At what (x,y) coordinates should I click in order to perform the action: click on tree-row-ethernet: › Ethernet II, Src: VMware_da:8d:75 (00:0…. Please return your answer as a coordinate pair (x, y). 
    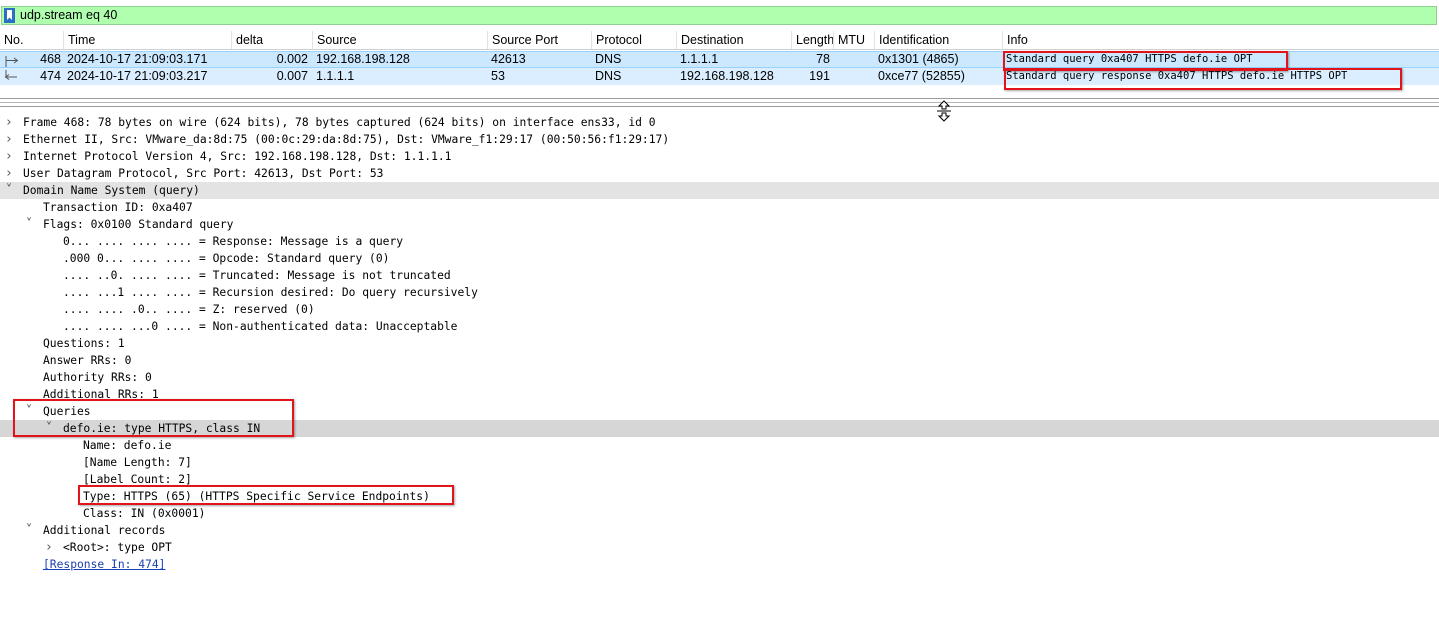
    Looking at the image, I should click on (719, 139).